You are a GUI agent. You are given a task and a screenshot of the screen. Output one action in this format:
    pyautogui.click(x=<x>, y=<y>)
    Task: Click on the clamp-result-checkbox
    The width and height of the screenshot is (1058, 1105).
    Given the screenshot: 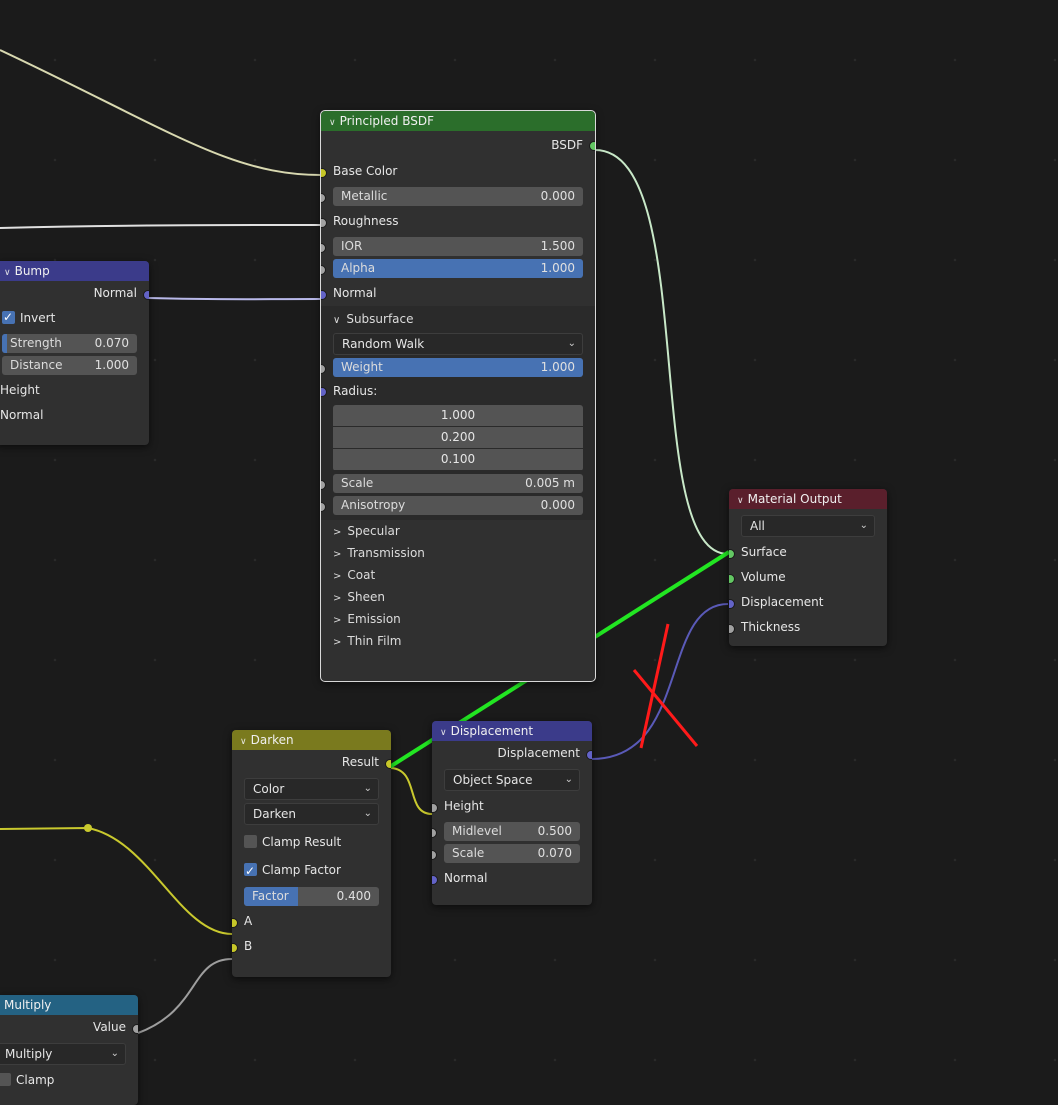 What is the action you would take?
    pyautogui.click(x=250, y=841)
    